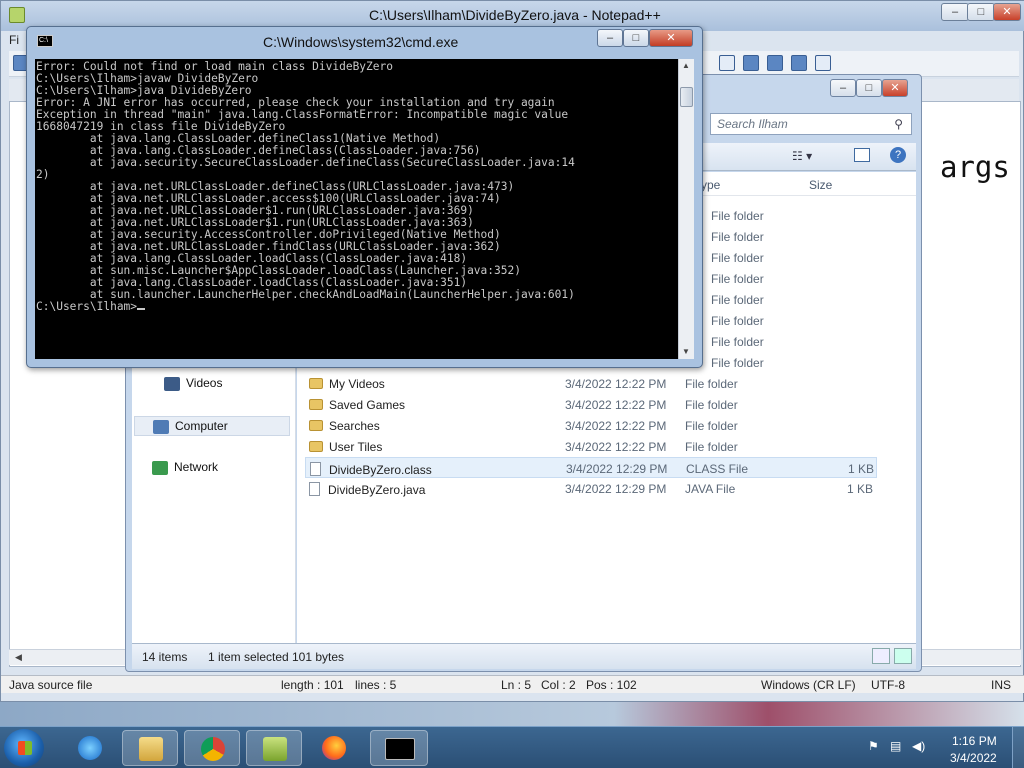 The width and height of the screenshot is (1024, 768). Describe the element at coordinates (942, 747) in the screenshot. I see `system-tray: ⚑ ▤ ◀) 1:16 PM 3/4/2022` at that location.